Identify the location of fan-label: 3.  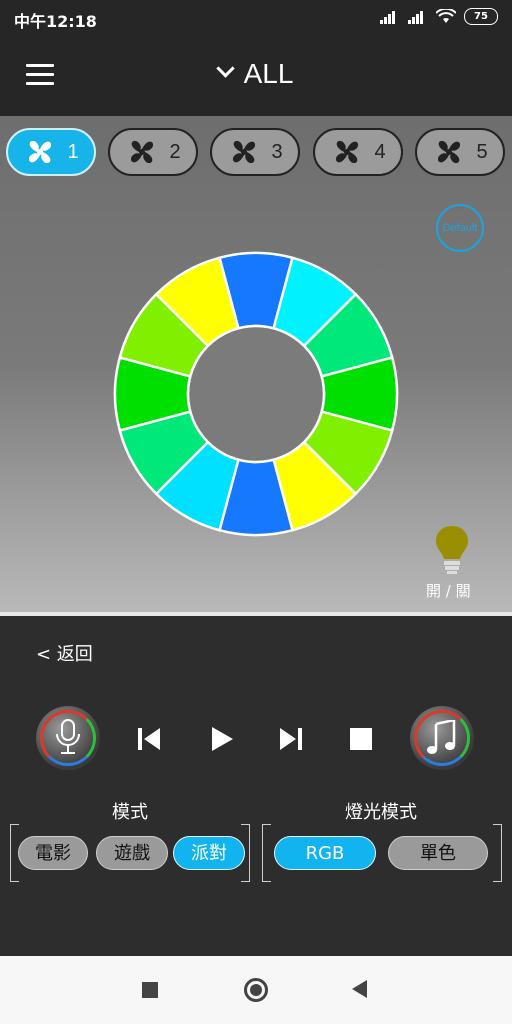
(277, 151).